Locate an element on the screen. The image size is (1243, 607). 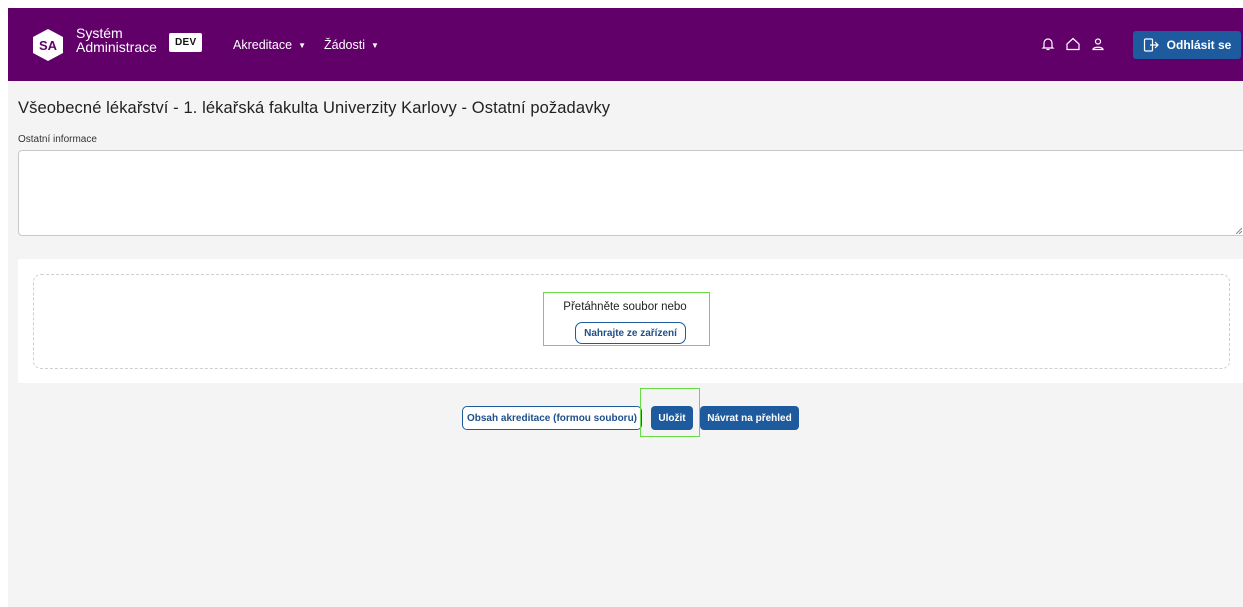
logout-label: Odhlásit se is located at coordinates (1199, 45).